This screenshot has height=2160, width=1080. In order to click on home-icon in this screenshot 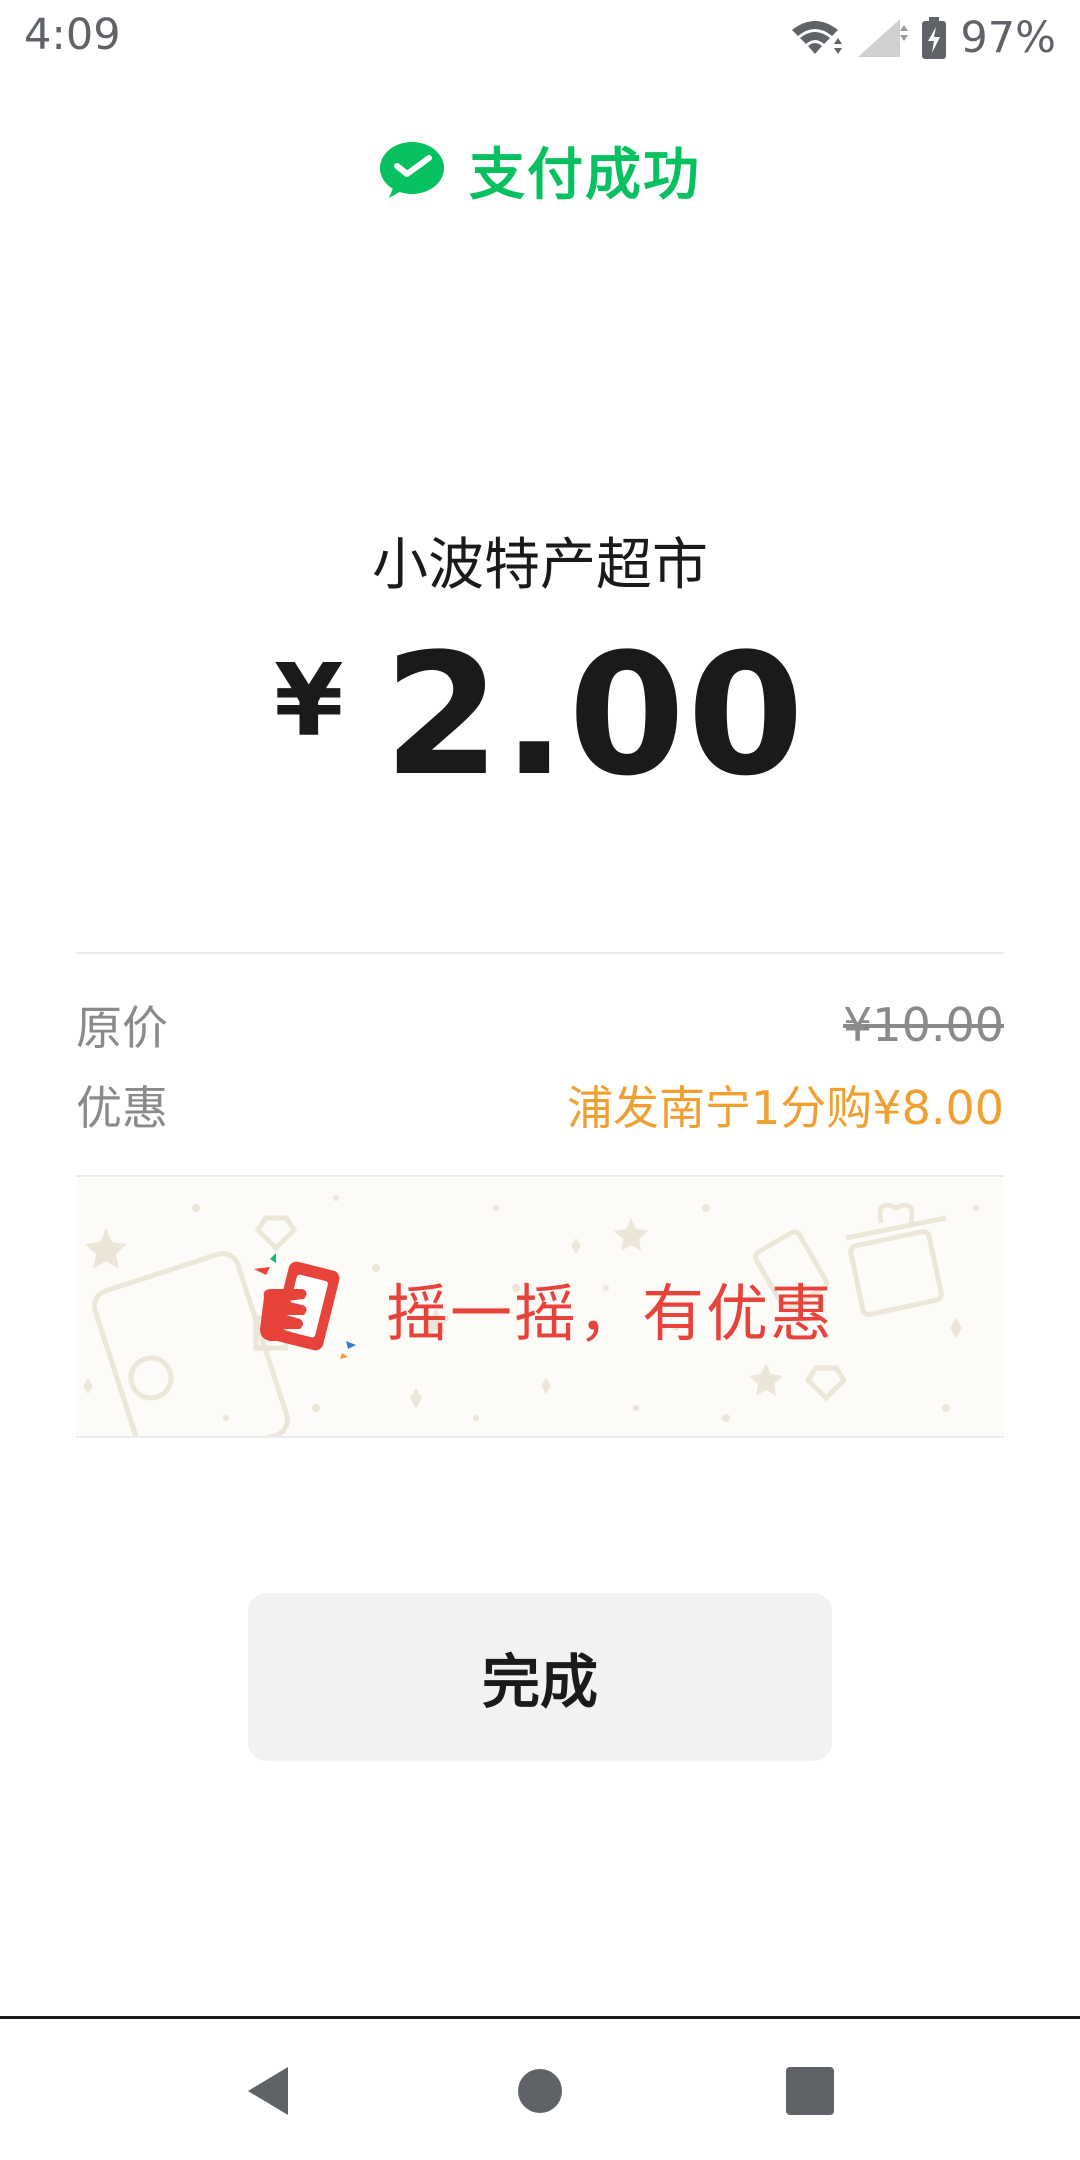, I will do `click(540, 2091)`.